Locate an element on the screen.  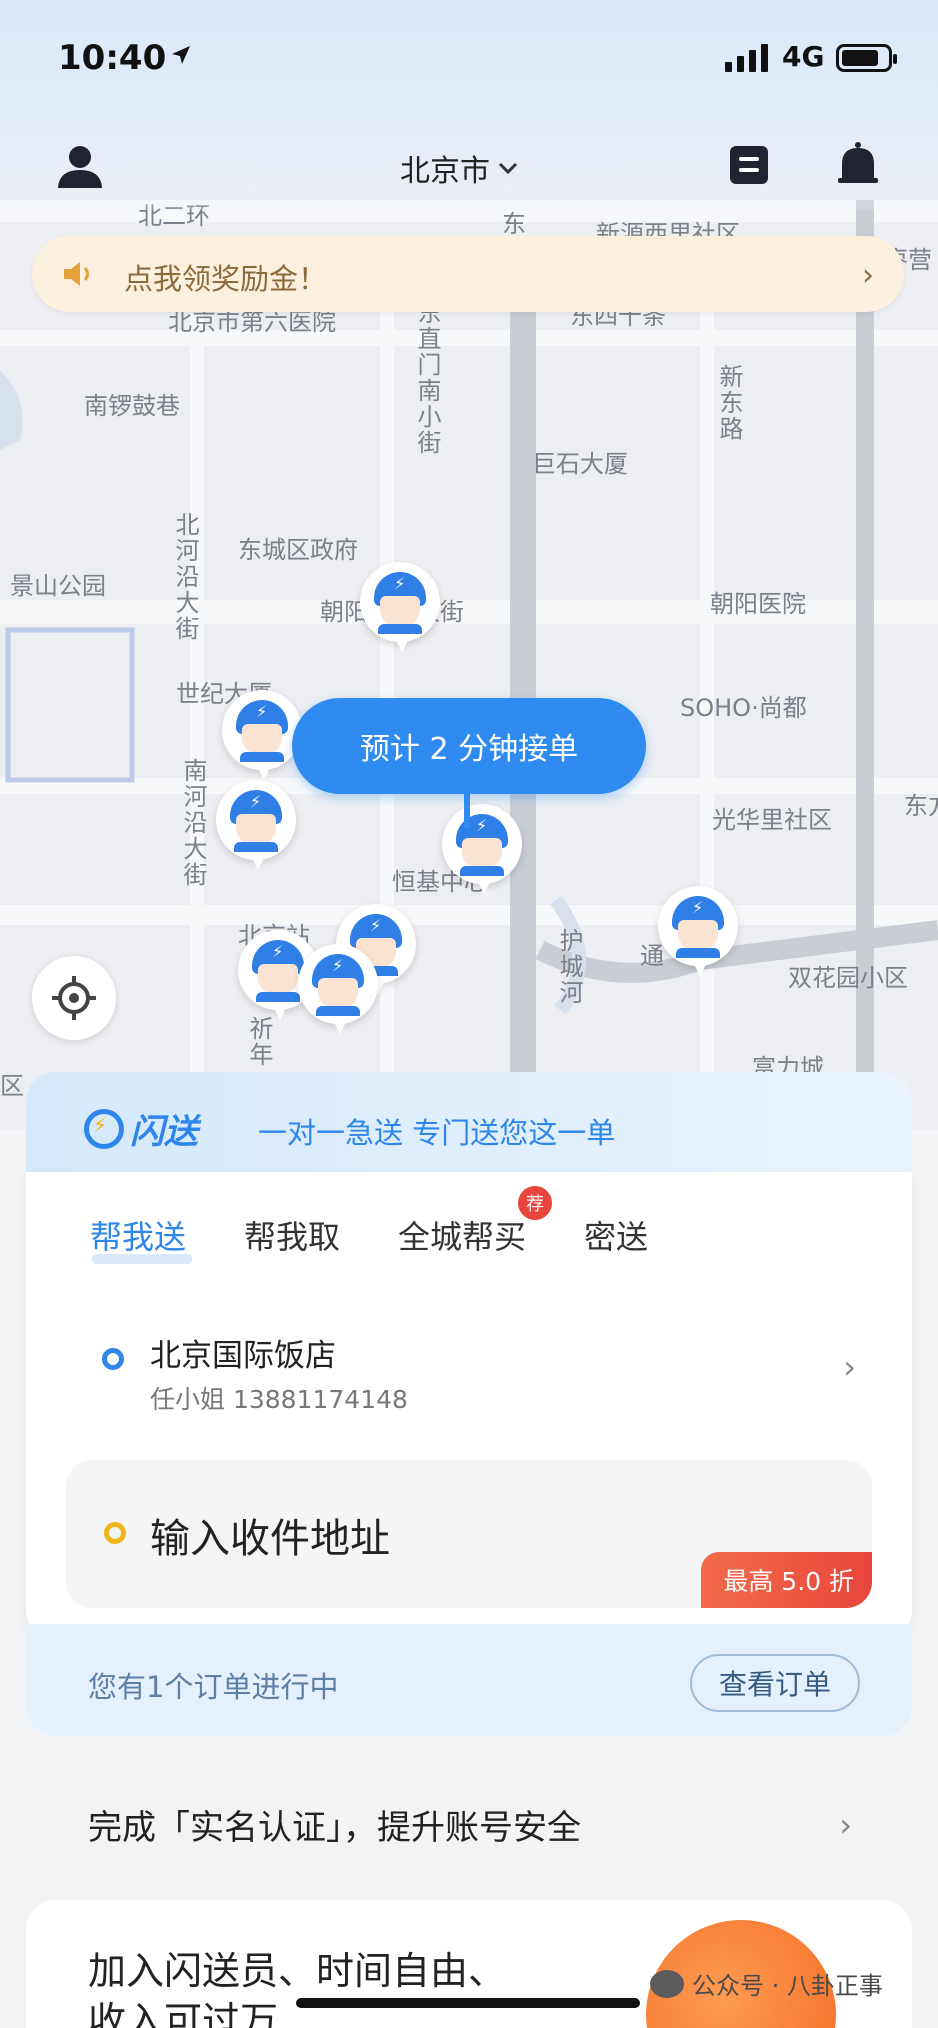
join-courier-card: 加入闪送员、时间自由、 收入可过万 is located at coordinates (469, 1964).